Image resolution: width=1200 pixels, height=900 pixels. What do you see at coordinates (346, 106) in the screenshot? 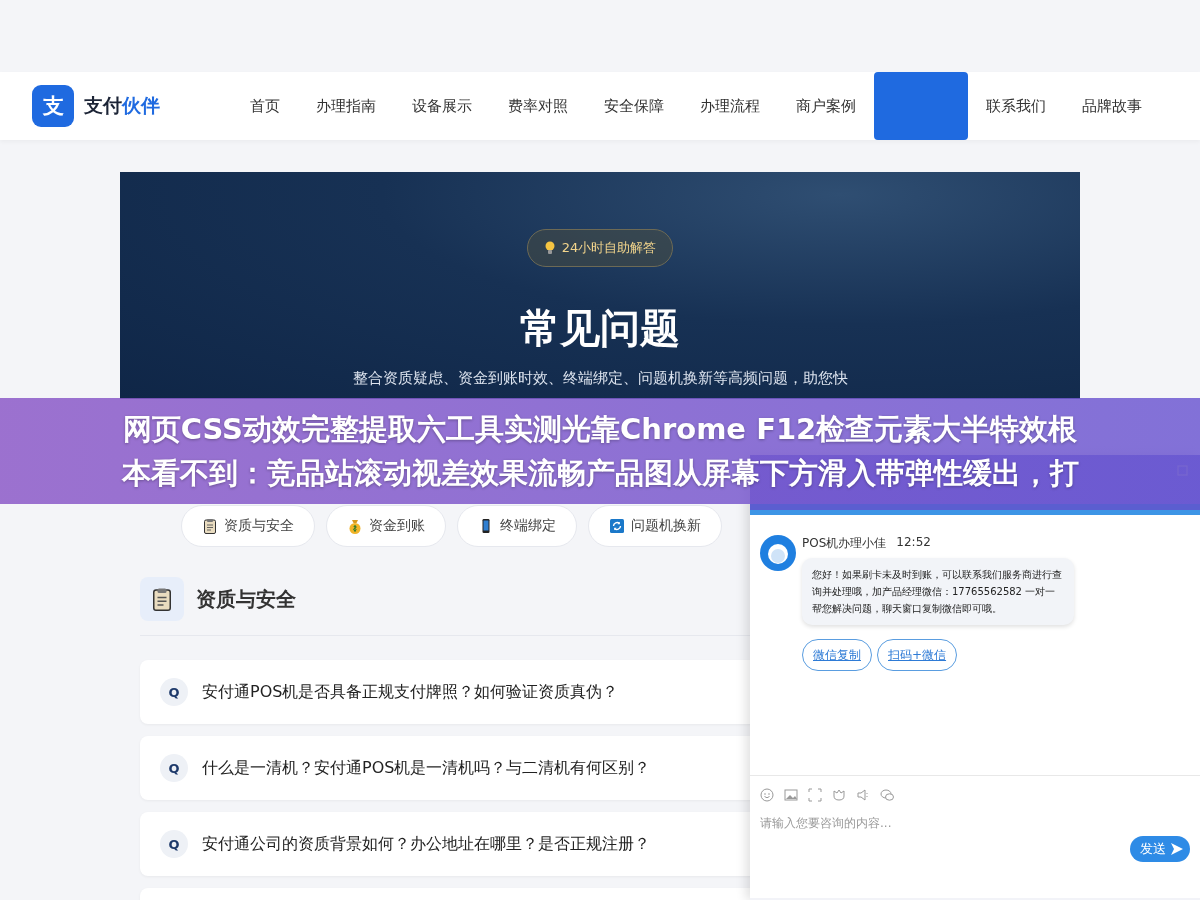
I see `nav-item: 办理指南` at bounding box center [346, 106].